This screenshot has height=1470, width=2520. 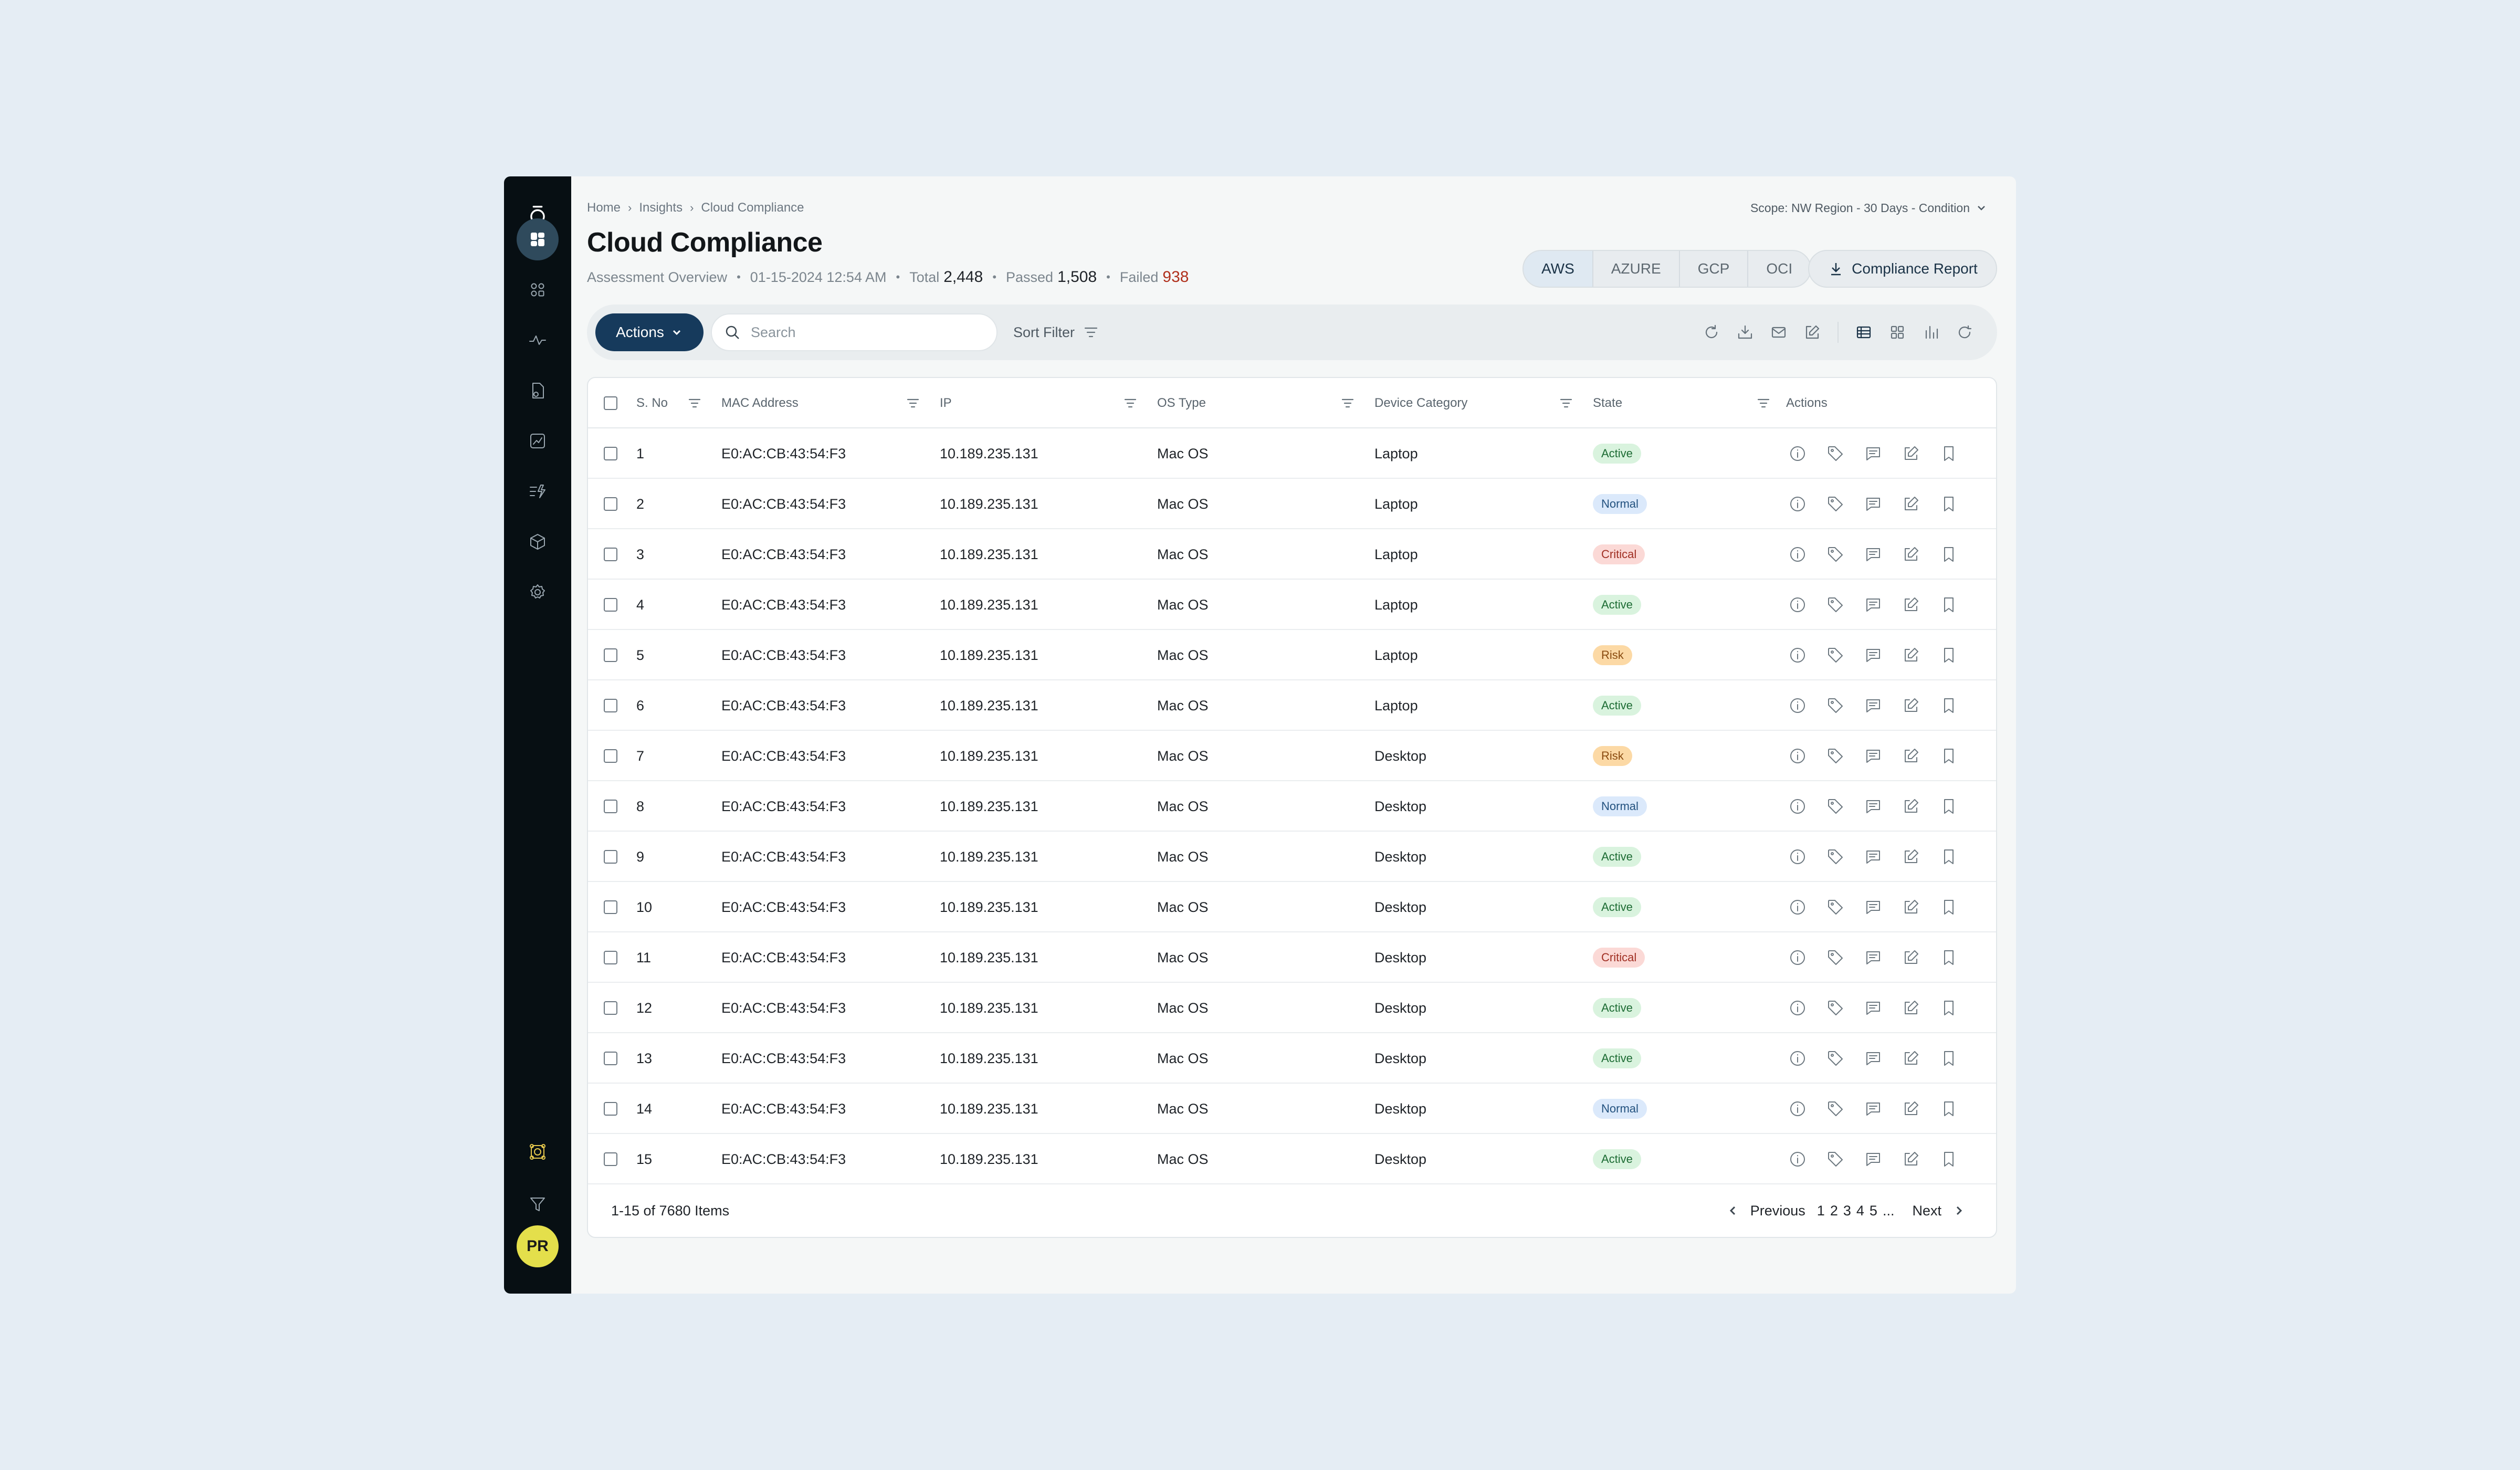 I want to click on sidebar-item-integrations, so click(x=537, y=1152).